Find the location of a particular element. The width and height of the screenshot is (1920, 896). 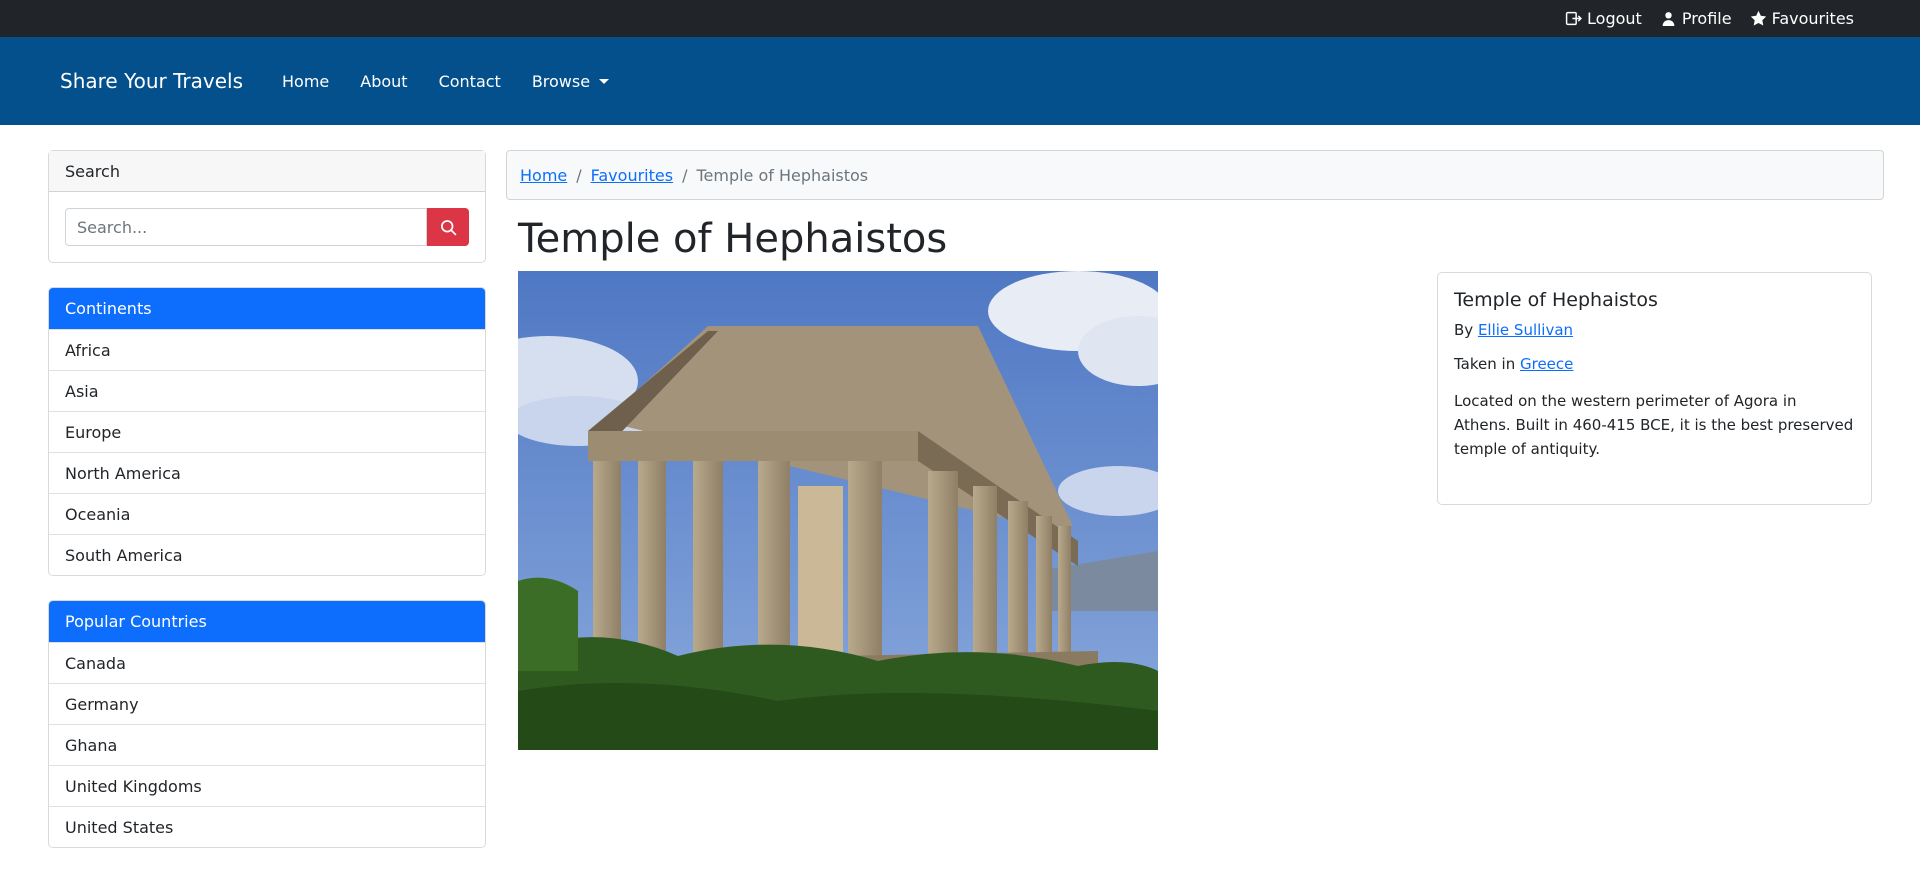

nav-browse-dropdown: Browse is located at coordinates (570, 81).